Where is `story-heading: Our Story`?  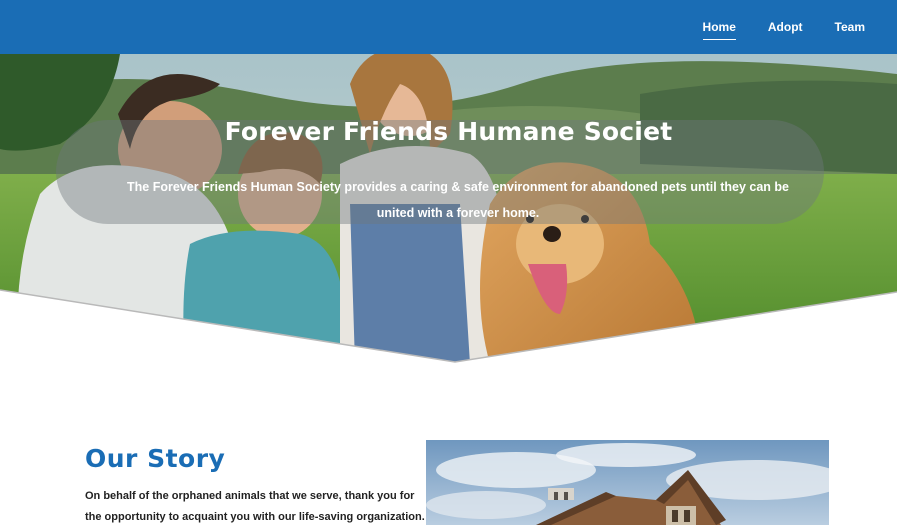 story-heading: Our Story is located at coordinates (155, 458).